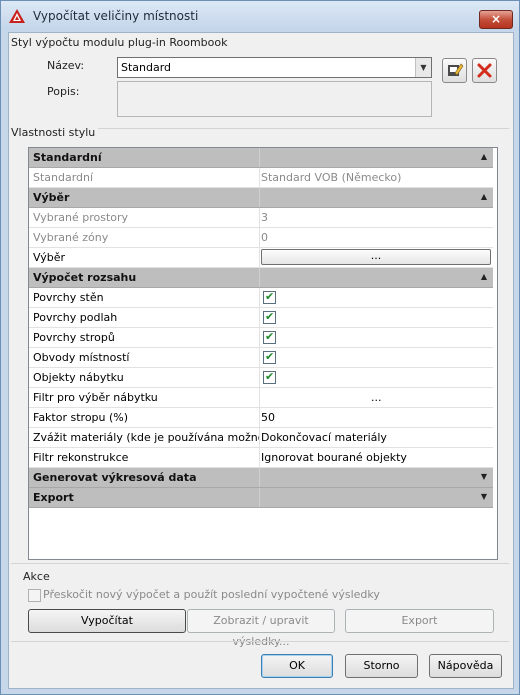 The image size is (520, 695). What do you see at coordinates (261, 318) in the screenshot?
I see `property-row-floor-surfaces: Povrchy podlah ✔` at bounding box center [261, 318].